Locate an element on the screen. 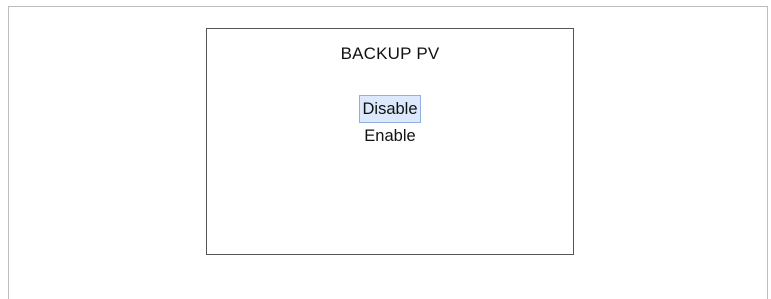 This screenshot has width=771, height=299. dialog-title: BACKUP PV is located at coordinates (390, 53).